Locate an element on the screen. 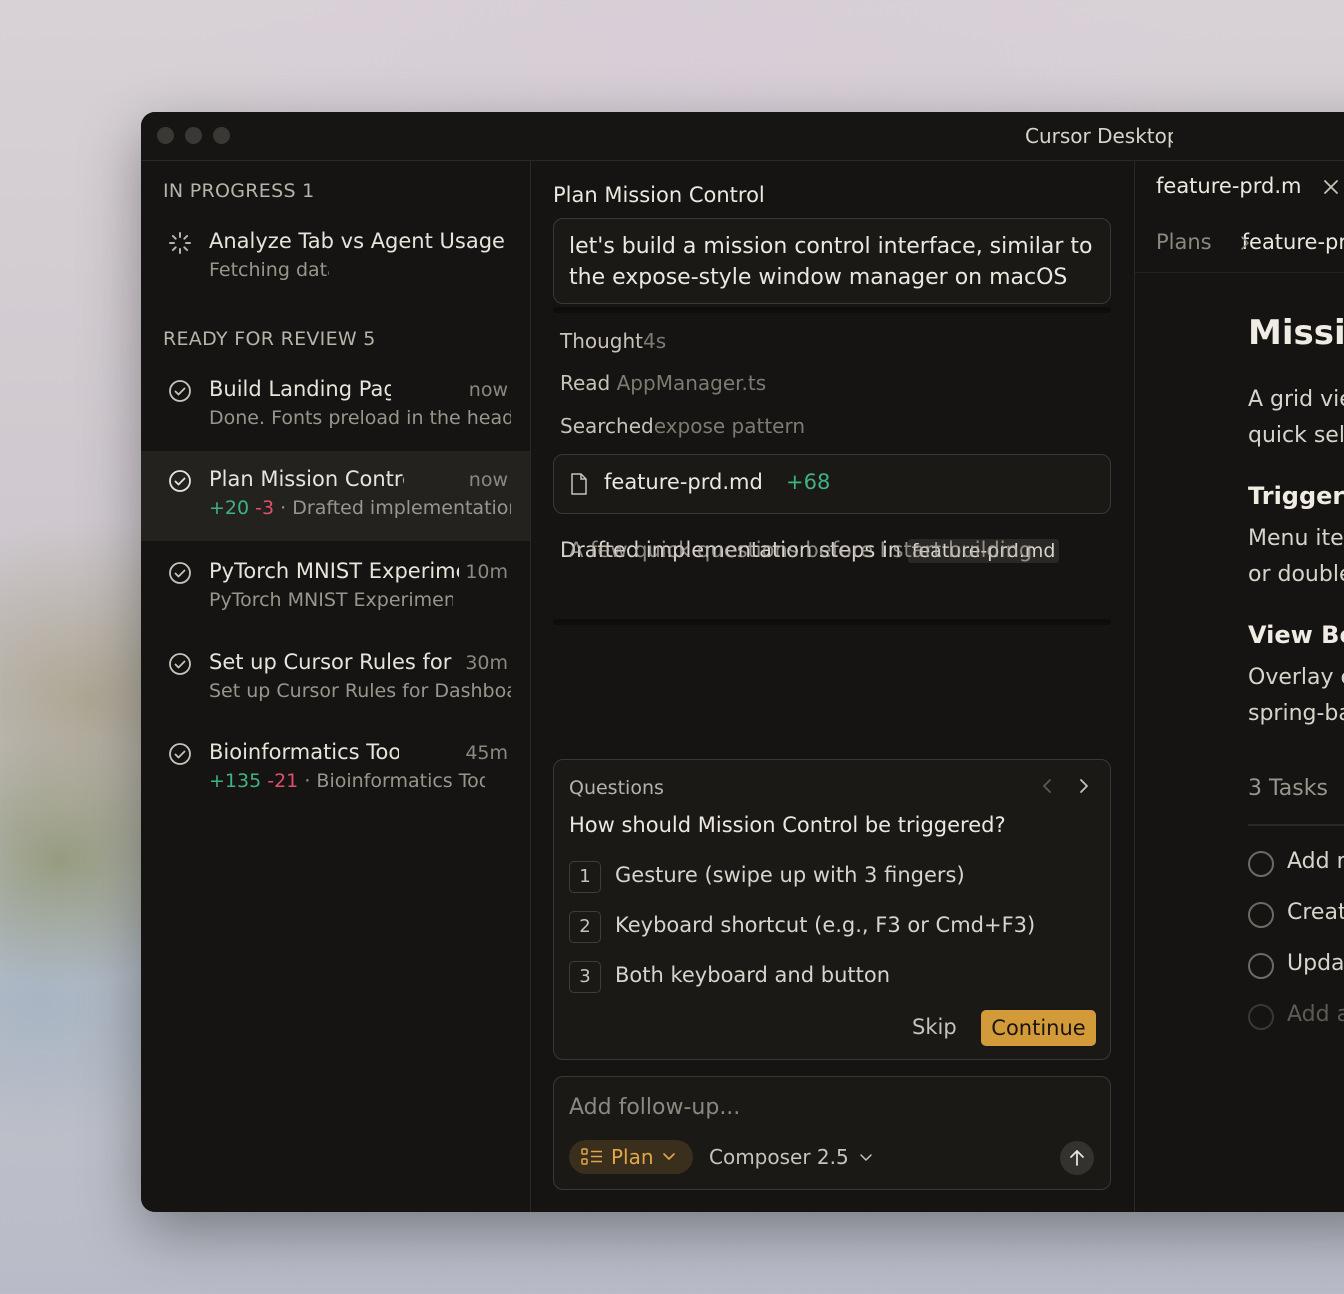 This screenshot has height=1294, width=1344. file-card: feature-prd.md +68 is located at coordinates (832, 484).